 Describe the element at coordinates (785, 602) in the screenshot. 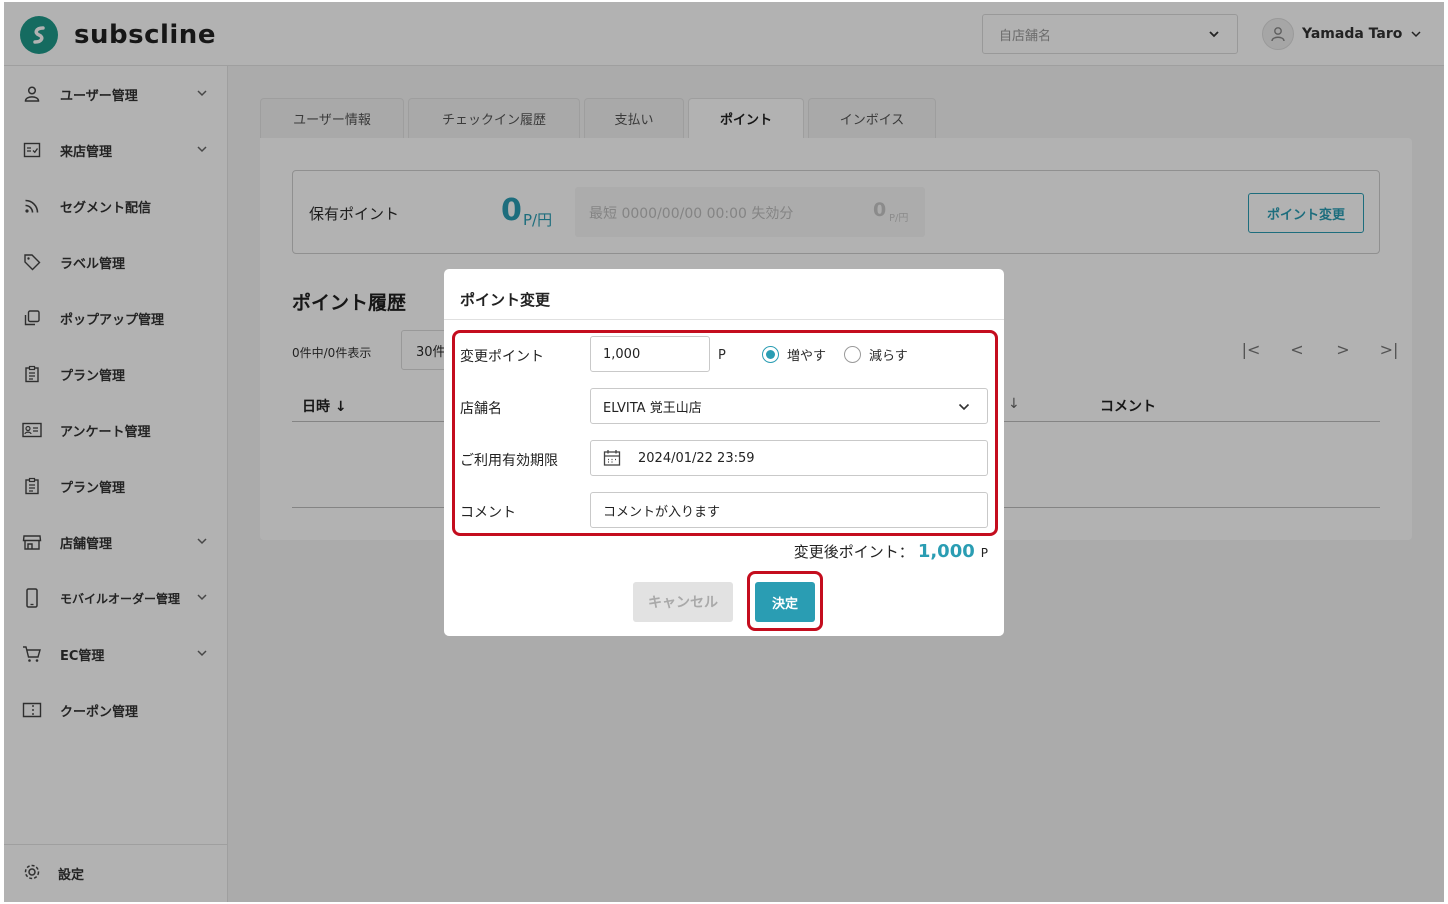

I see `submit-button: 決定` at that location.